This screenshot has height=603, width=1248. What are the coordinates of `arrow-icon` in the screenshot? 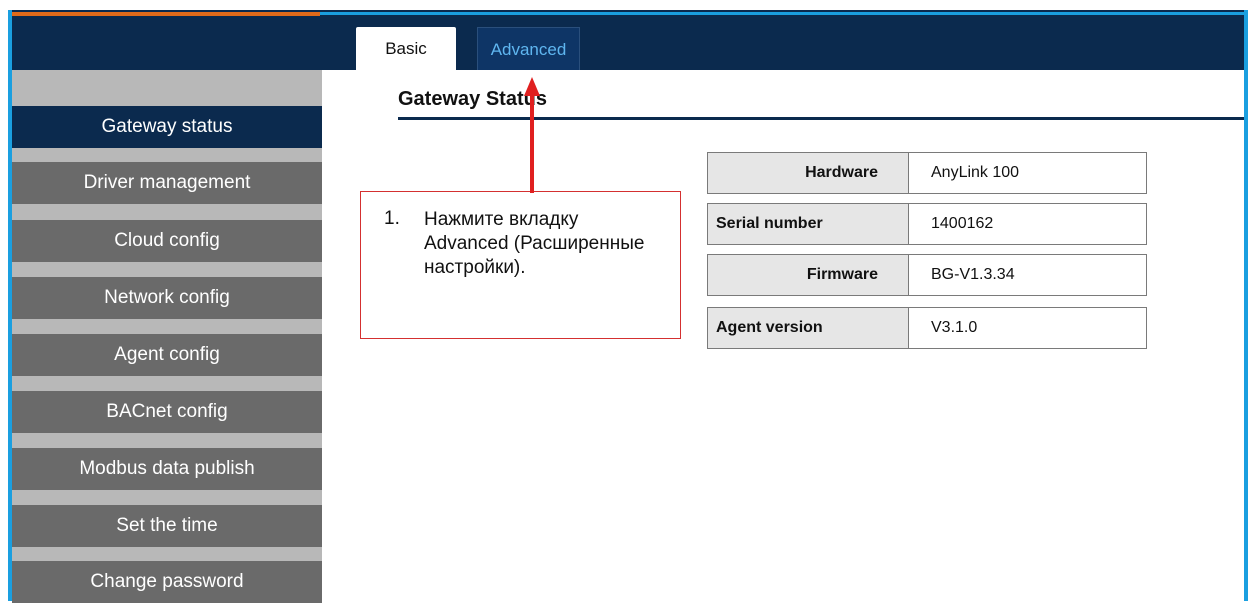 It's located at (532, 135).